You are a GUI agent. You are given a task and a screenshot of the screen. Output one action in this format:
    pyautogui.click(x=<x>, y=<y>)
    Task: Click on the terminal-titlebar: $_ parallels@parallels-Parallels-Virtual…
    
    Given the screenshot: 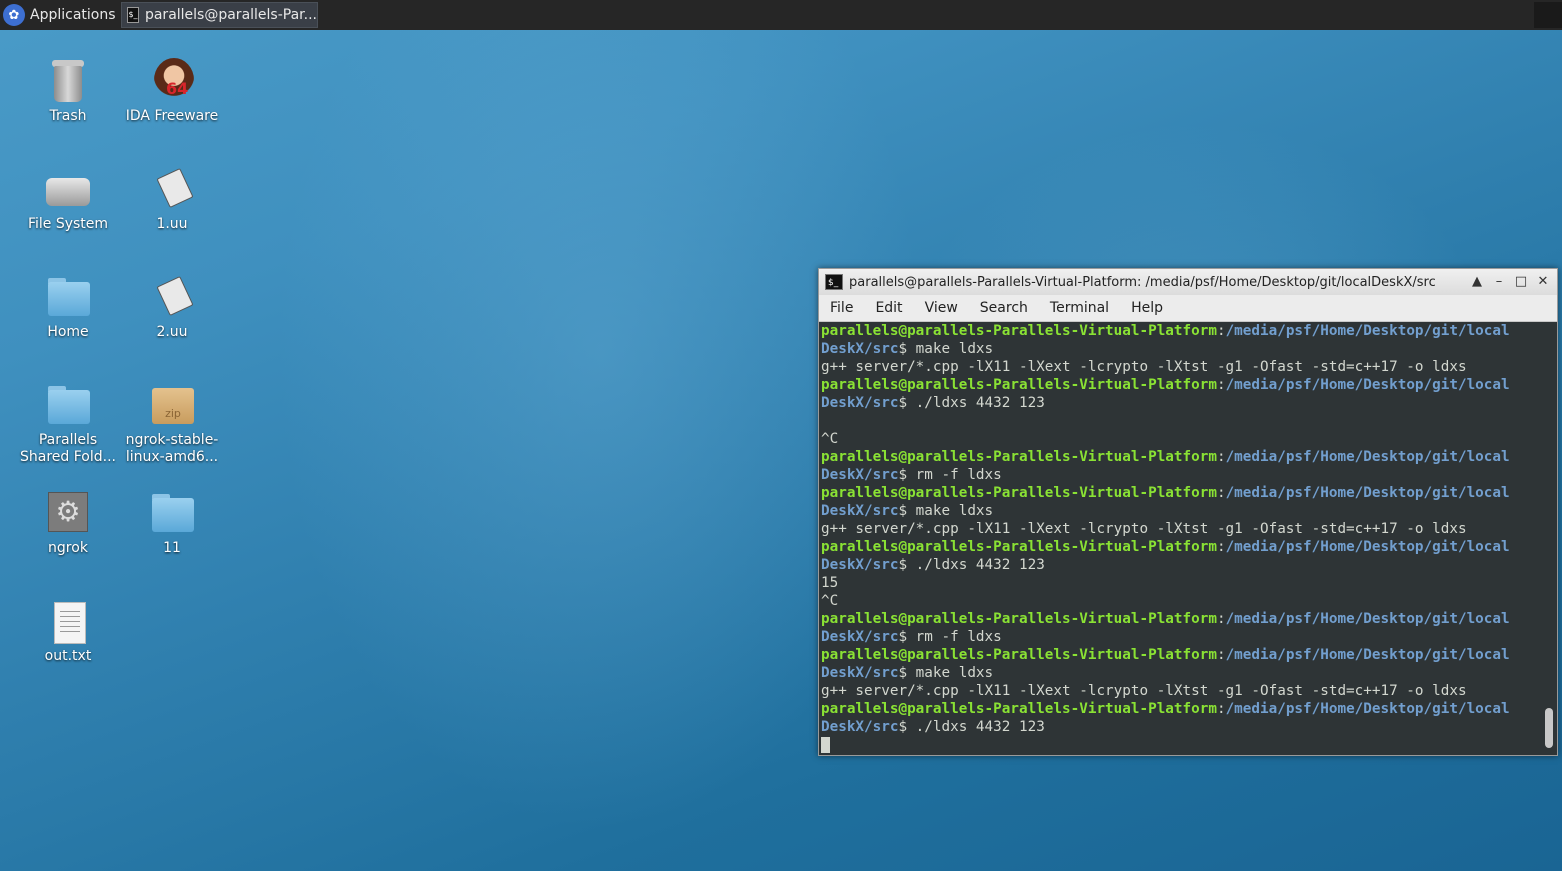 What is the action you would take?
    pyautogui.click(x=1188, y=282)
    